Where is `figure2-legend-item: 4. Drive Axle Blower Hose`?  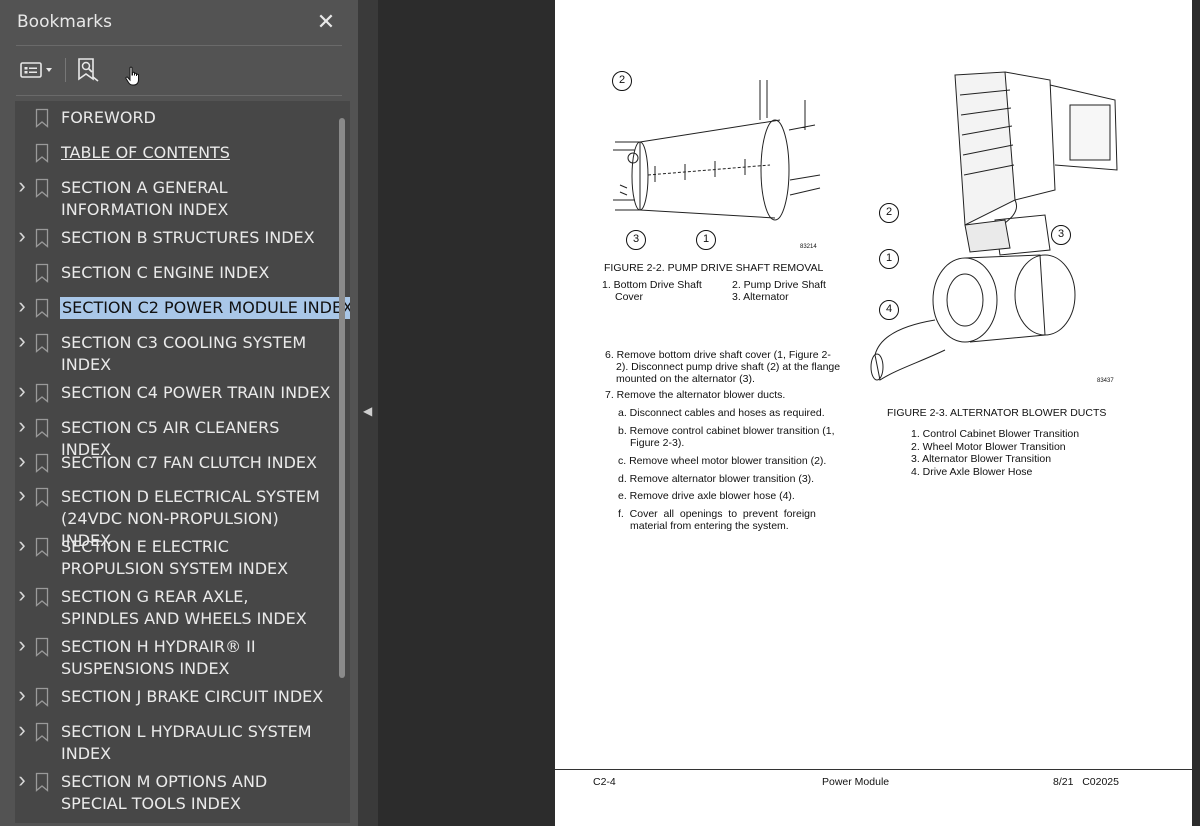 figure2-legend-item: 4. Drive Axle Blower Hose is located at coordinates (972, 472).